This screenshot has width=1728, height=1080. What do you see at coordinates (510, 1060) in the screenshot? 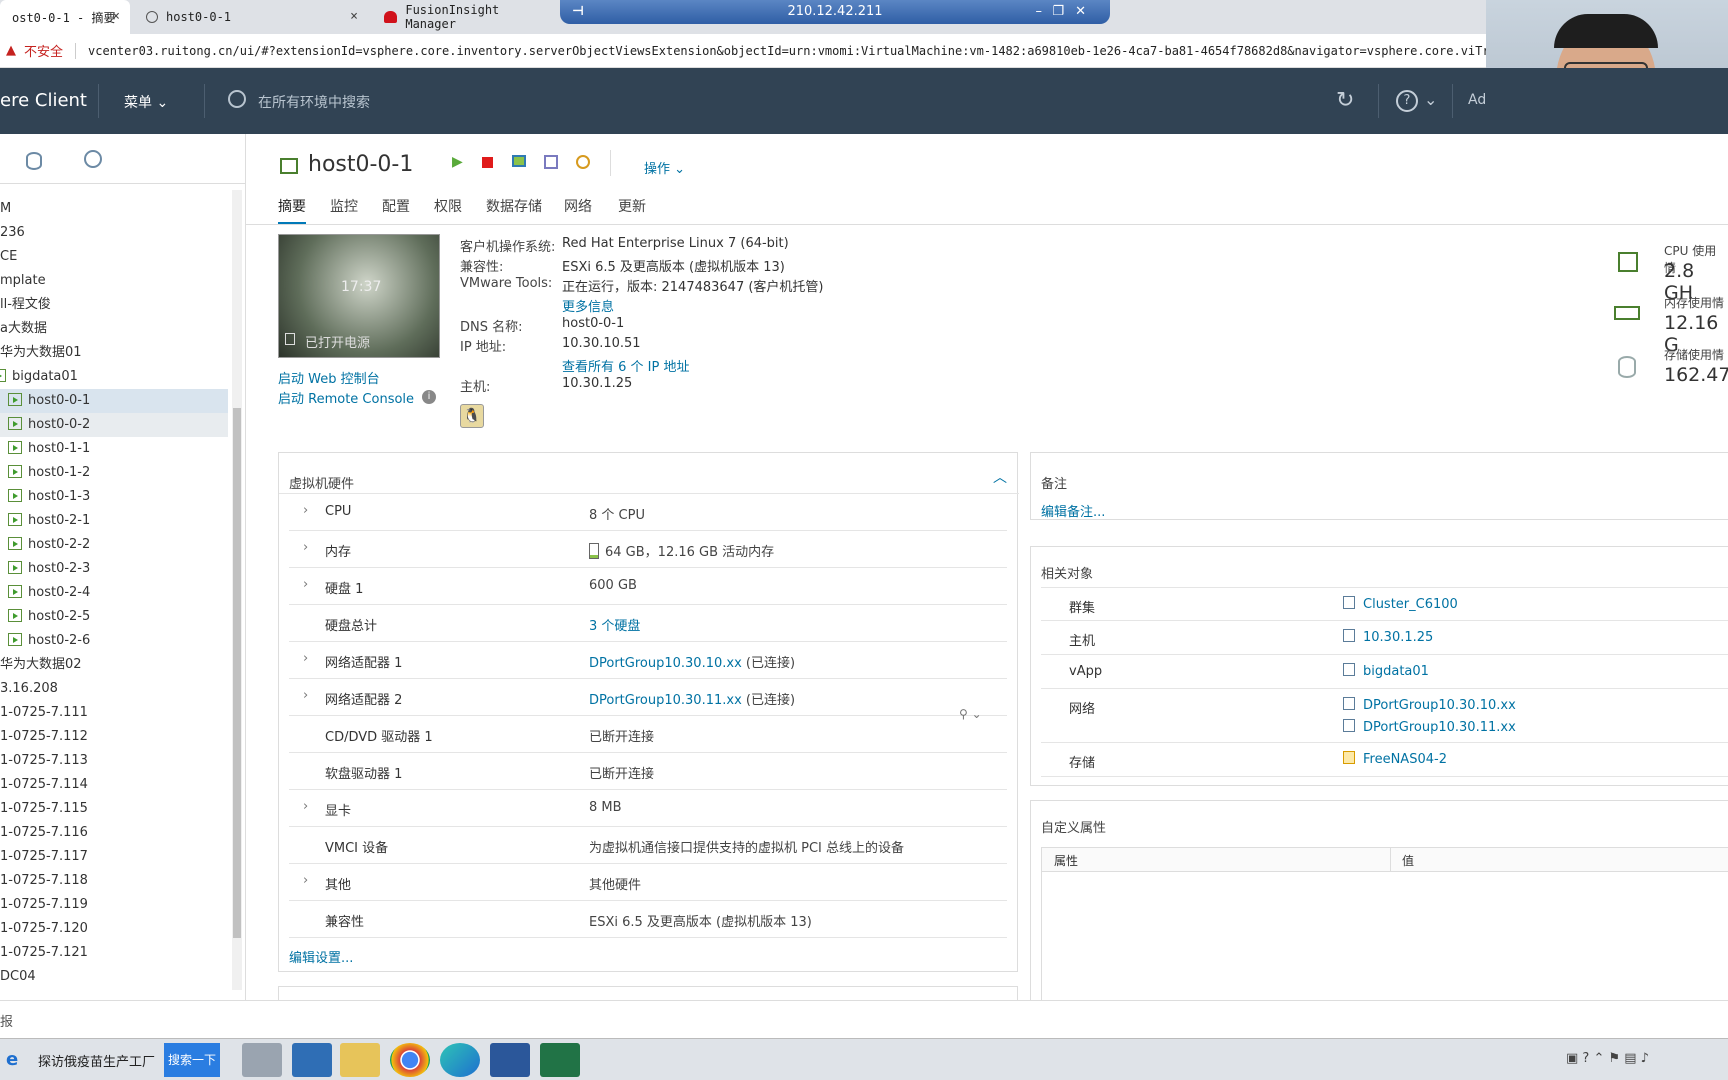
I see `word-icon` at bounding box center [510, 1060].